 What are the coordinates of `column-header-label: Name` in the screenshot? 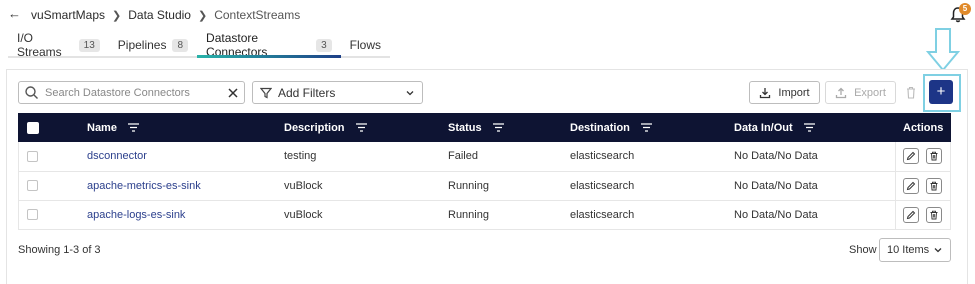 It's located at (102, 127).